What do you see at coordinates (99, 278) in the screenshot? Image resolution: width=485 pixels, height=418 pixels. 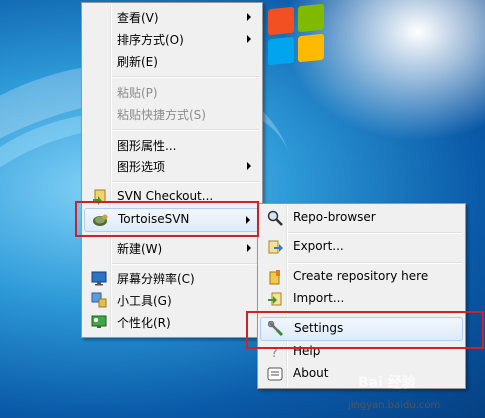 I see `screen-resolution-icon` at bounding box center [99, 278].